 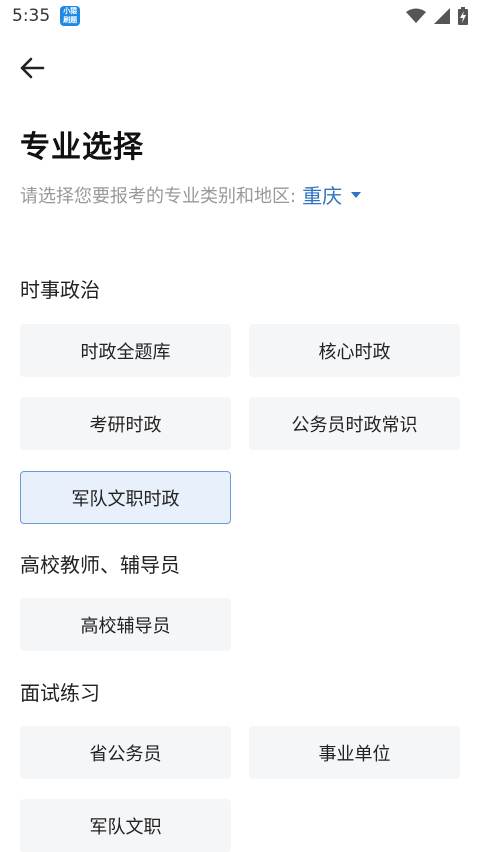 I want to click on region-name: 重庆, so click(x=322, y=196).